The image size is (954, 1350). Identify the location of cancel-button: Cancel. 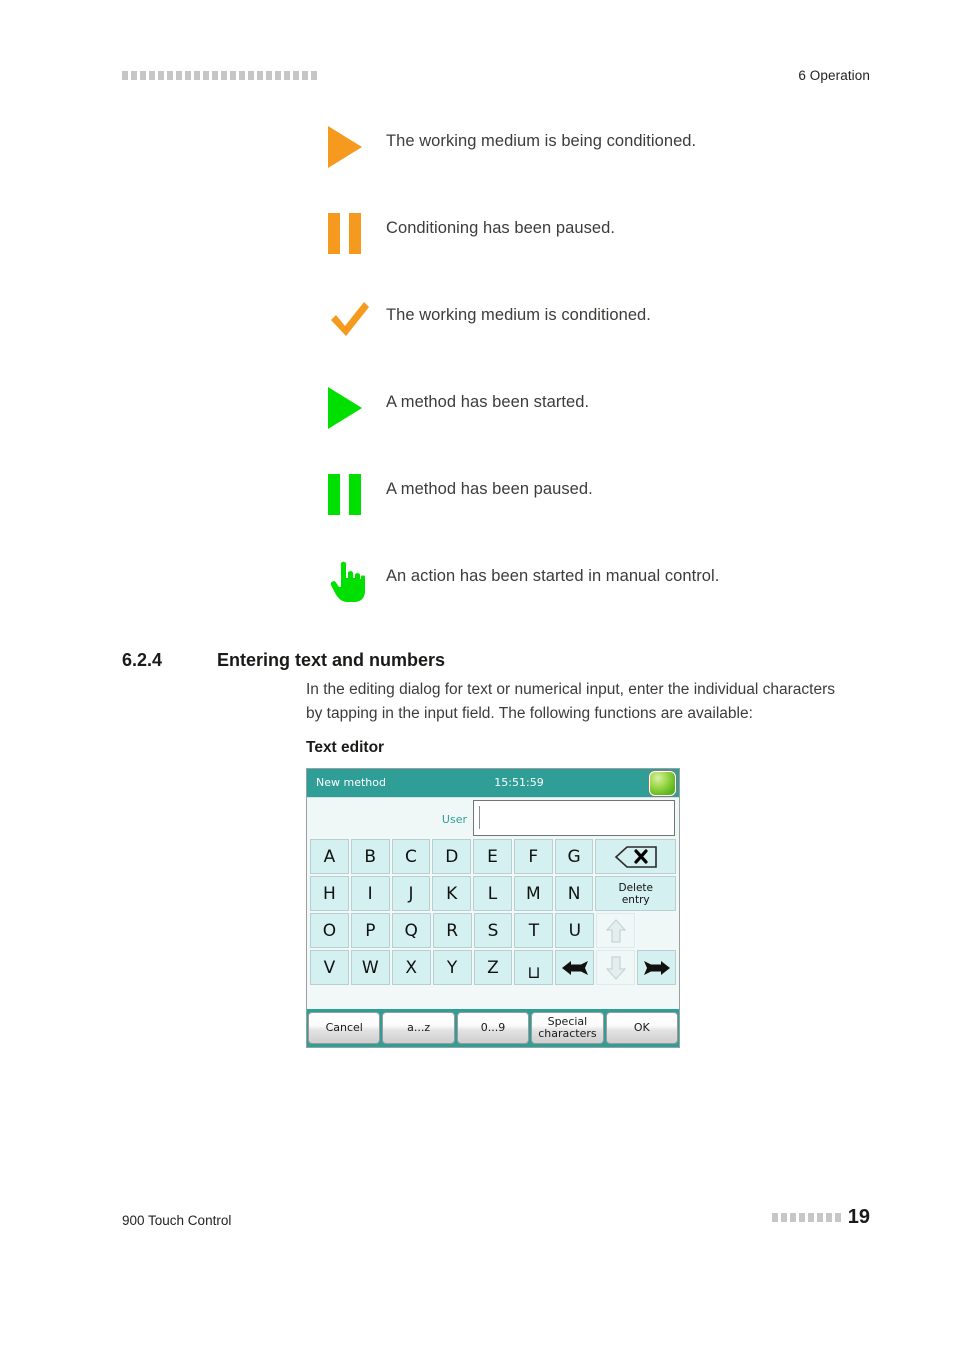
(344, 1028).